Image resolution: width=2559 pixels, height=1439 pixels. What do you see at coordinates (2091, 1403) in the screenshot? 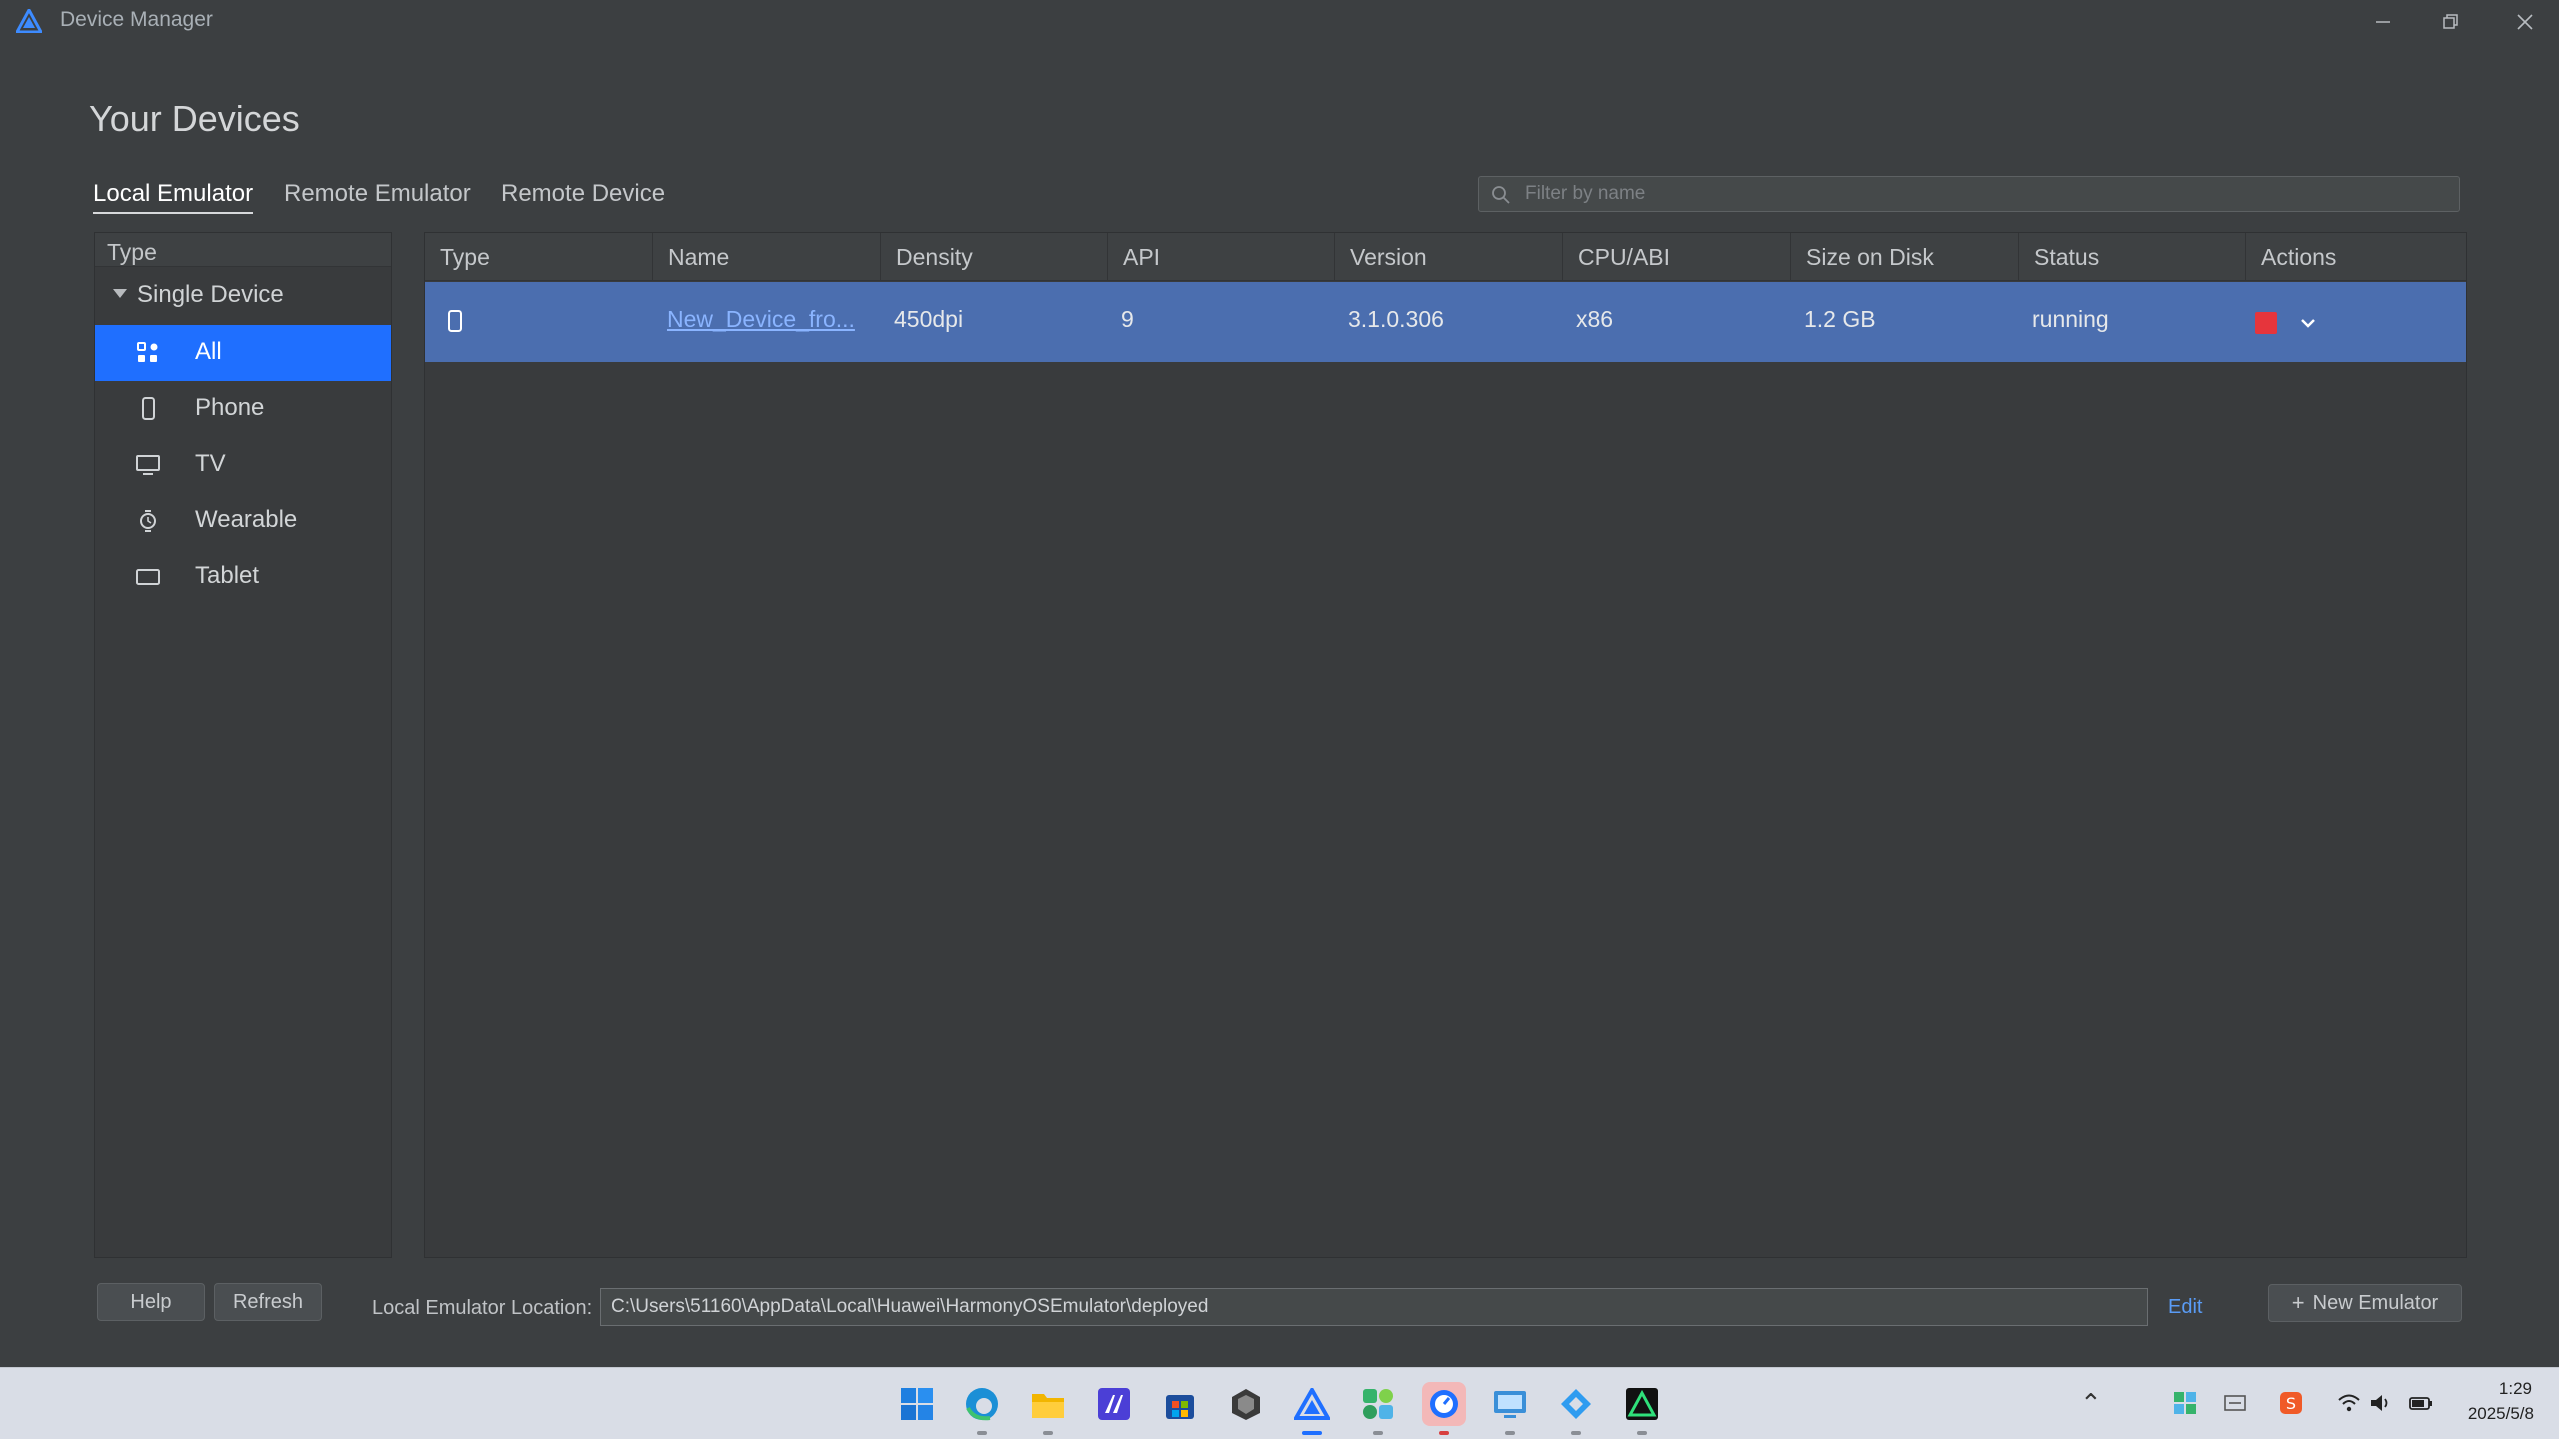
I see `tray-expand-icon: ⌃` at bounding box center [2091, 1403].